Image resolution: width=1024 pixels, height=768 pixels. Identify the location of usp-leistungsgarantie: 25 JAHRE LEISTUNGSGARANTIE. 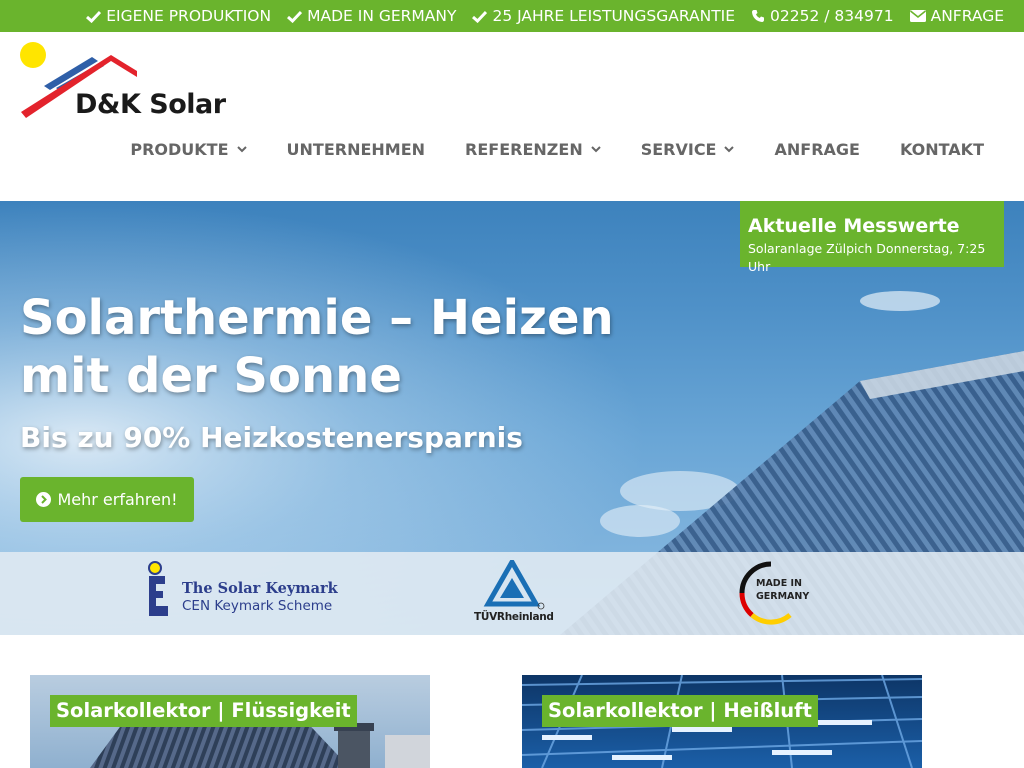
(603, 16).